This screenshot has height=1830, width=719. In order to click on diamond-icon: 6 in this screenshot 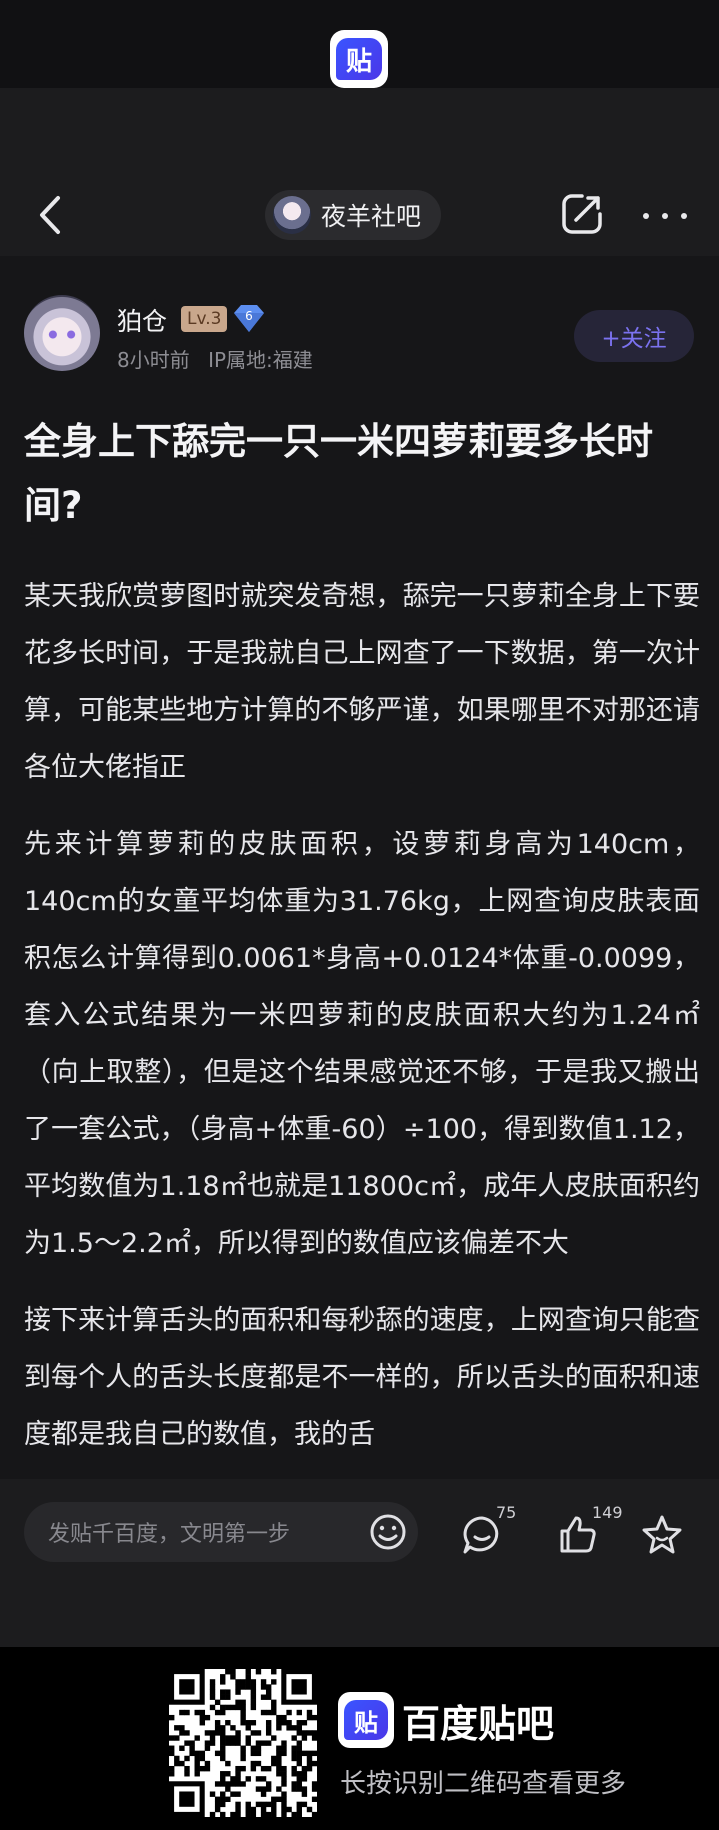, I will do `click(249, 318)`.